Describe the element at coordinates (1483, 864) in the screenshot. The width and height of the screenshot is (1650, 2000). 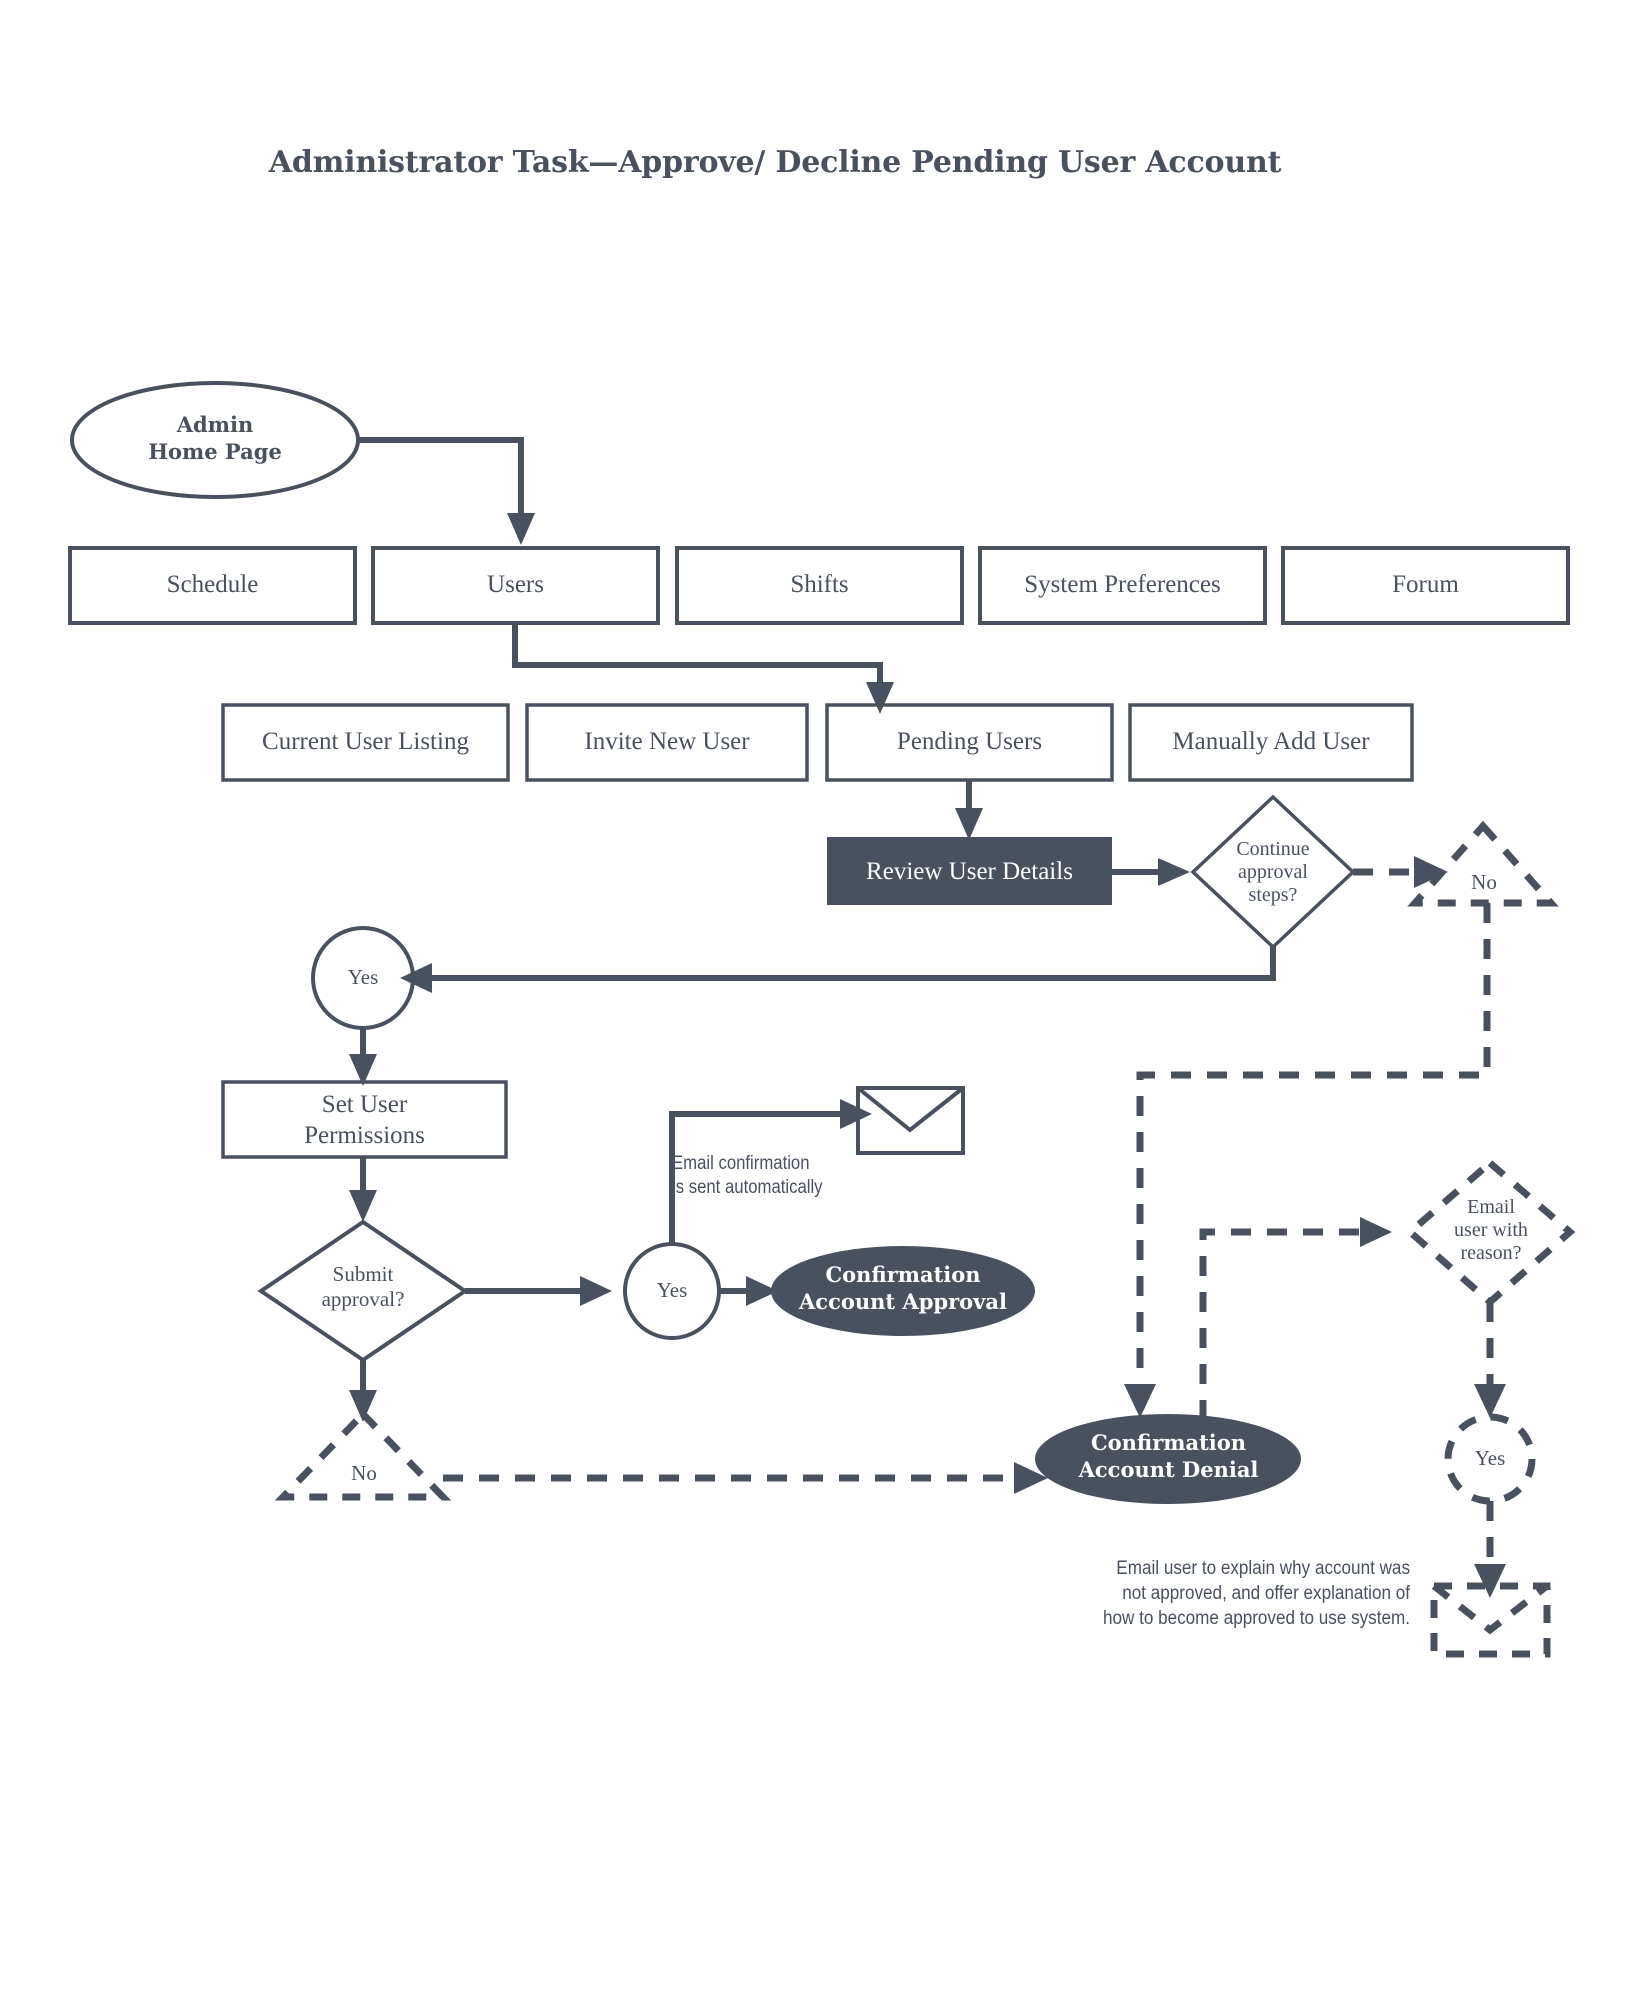
I see `node-continue-no` at that location.